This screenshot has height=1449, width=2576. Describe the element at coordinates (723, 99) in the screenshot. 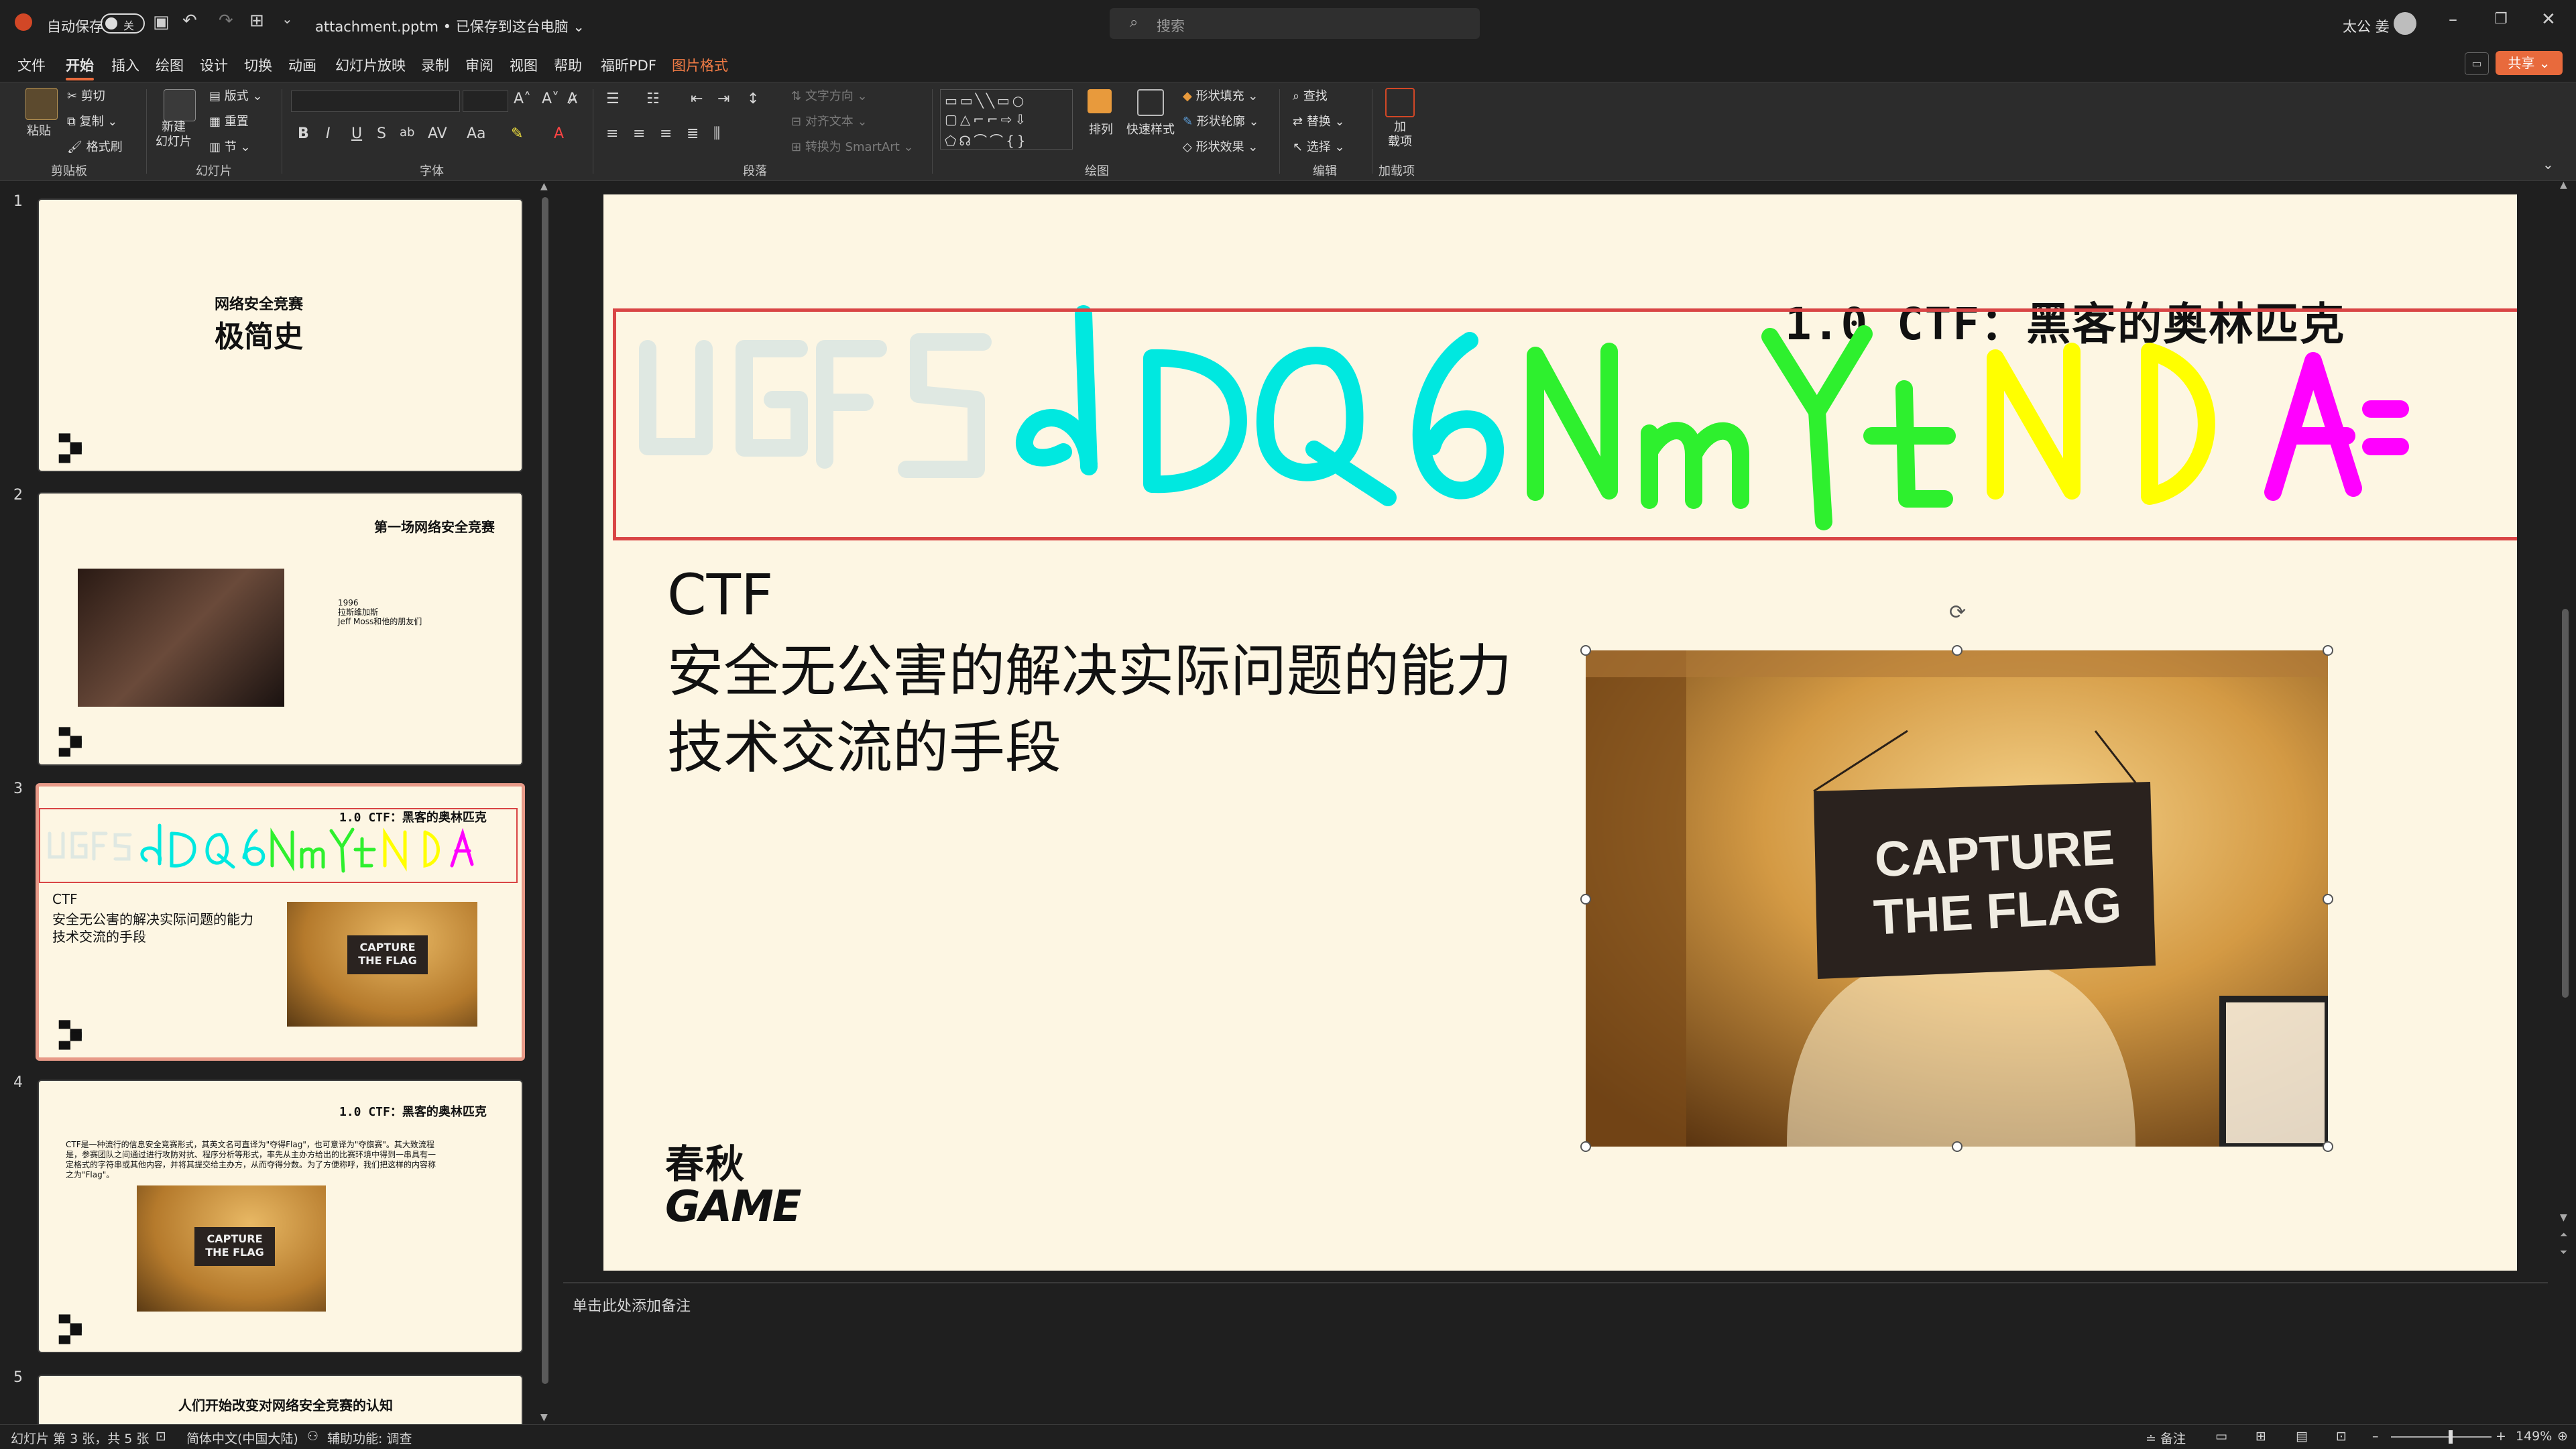

I see `increase-indent-icon: ⇥` at that location.